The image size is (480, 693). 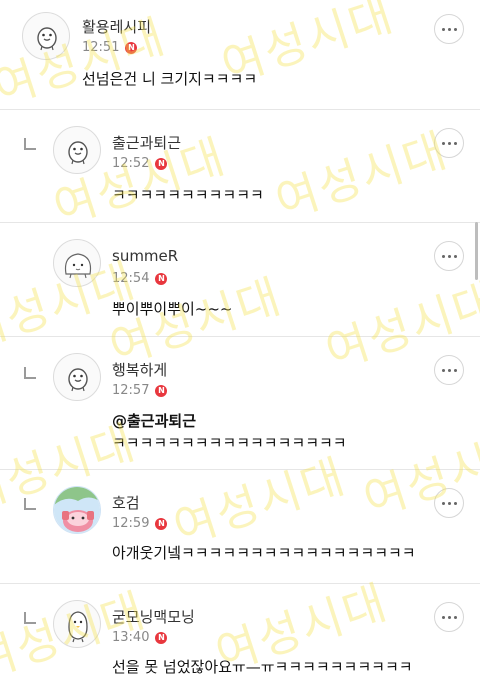 I want to click on mention-link: @출근과퇴근, so click(x=229, y=421).